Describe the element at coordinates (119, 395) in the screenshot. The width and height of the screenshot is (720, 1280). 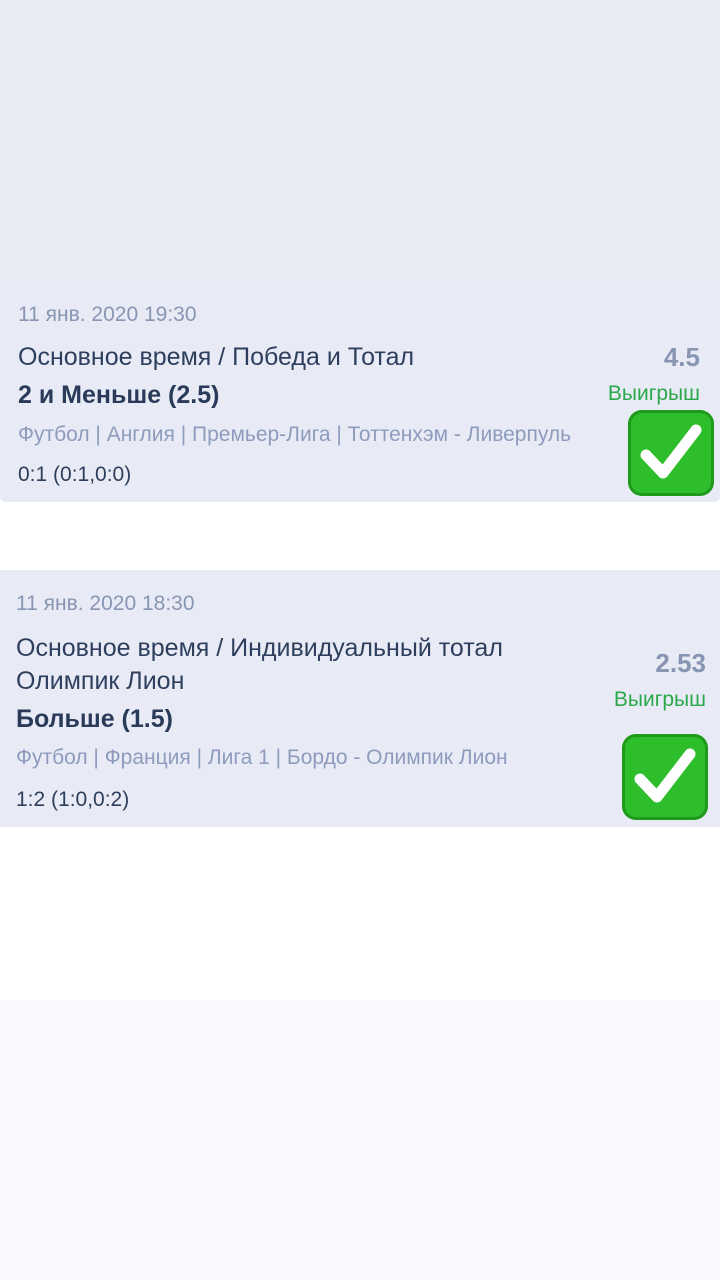
I see `bet-selection: 2 и Меньше (2.5)` at that location.